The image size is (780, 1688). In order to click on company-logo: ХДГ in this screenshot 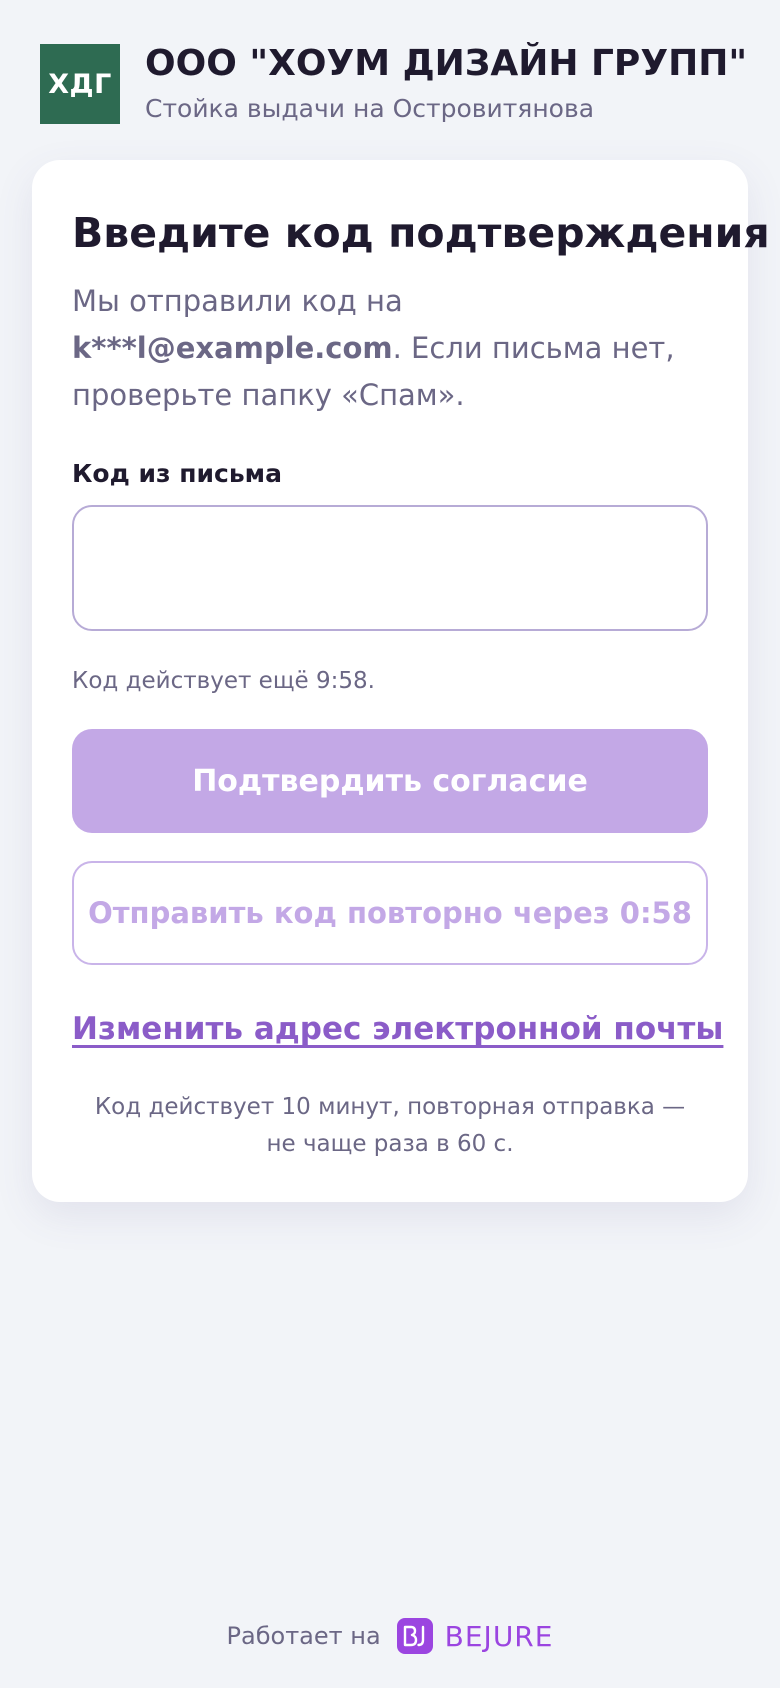, I will do `click(80, 84)`.